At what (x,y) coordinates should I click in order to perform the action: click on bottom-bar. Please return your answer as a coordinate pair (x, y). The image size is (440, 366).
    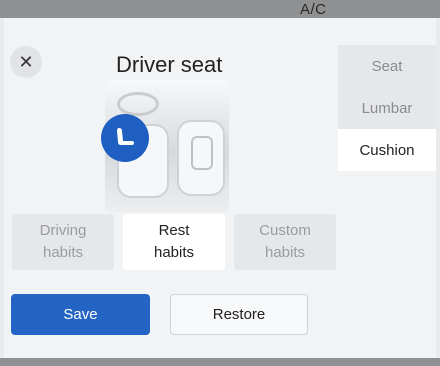
    Looking at the image, I should click on (220, 362).